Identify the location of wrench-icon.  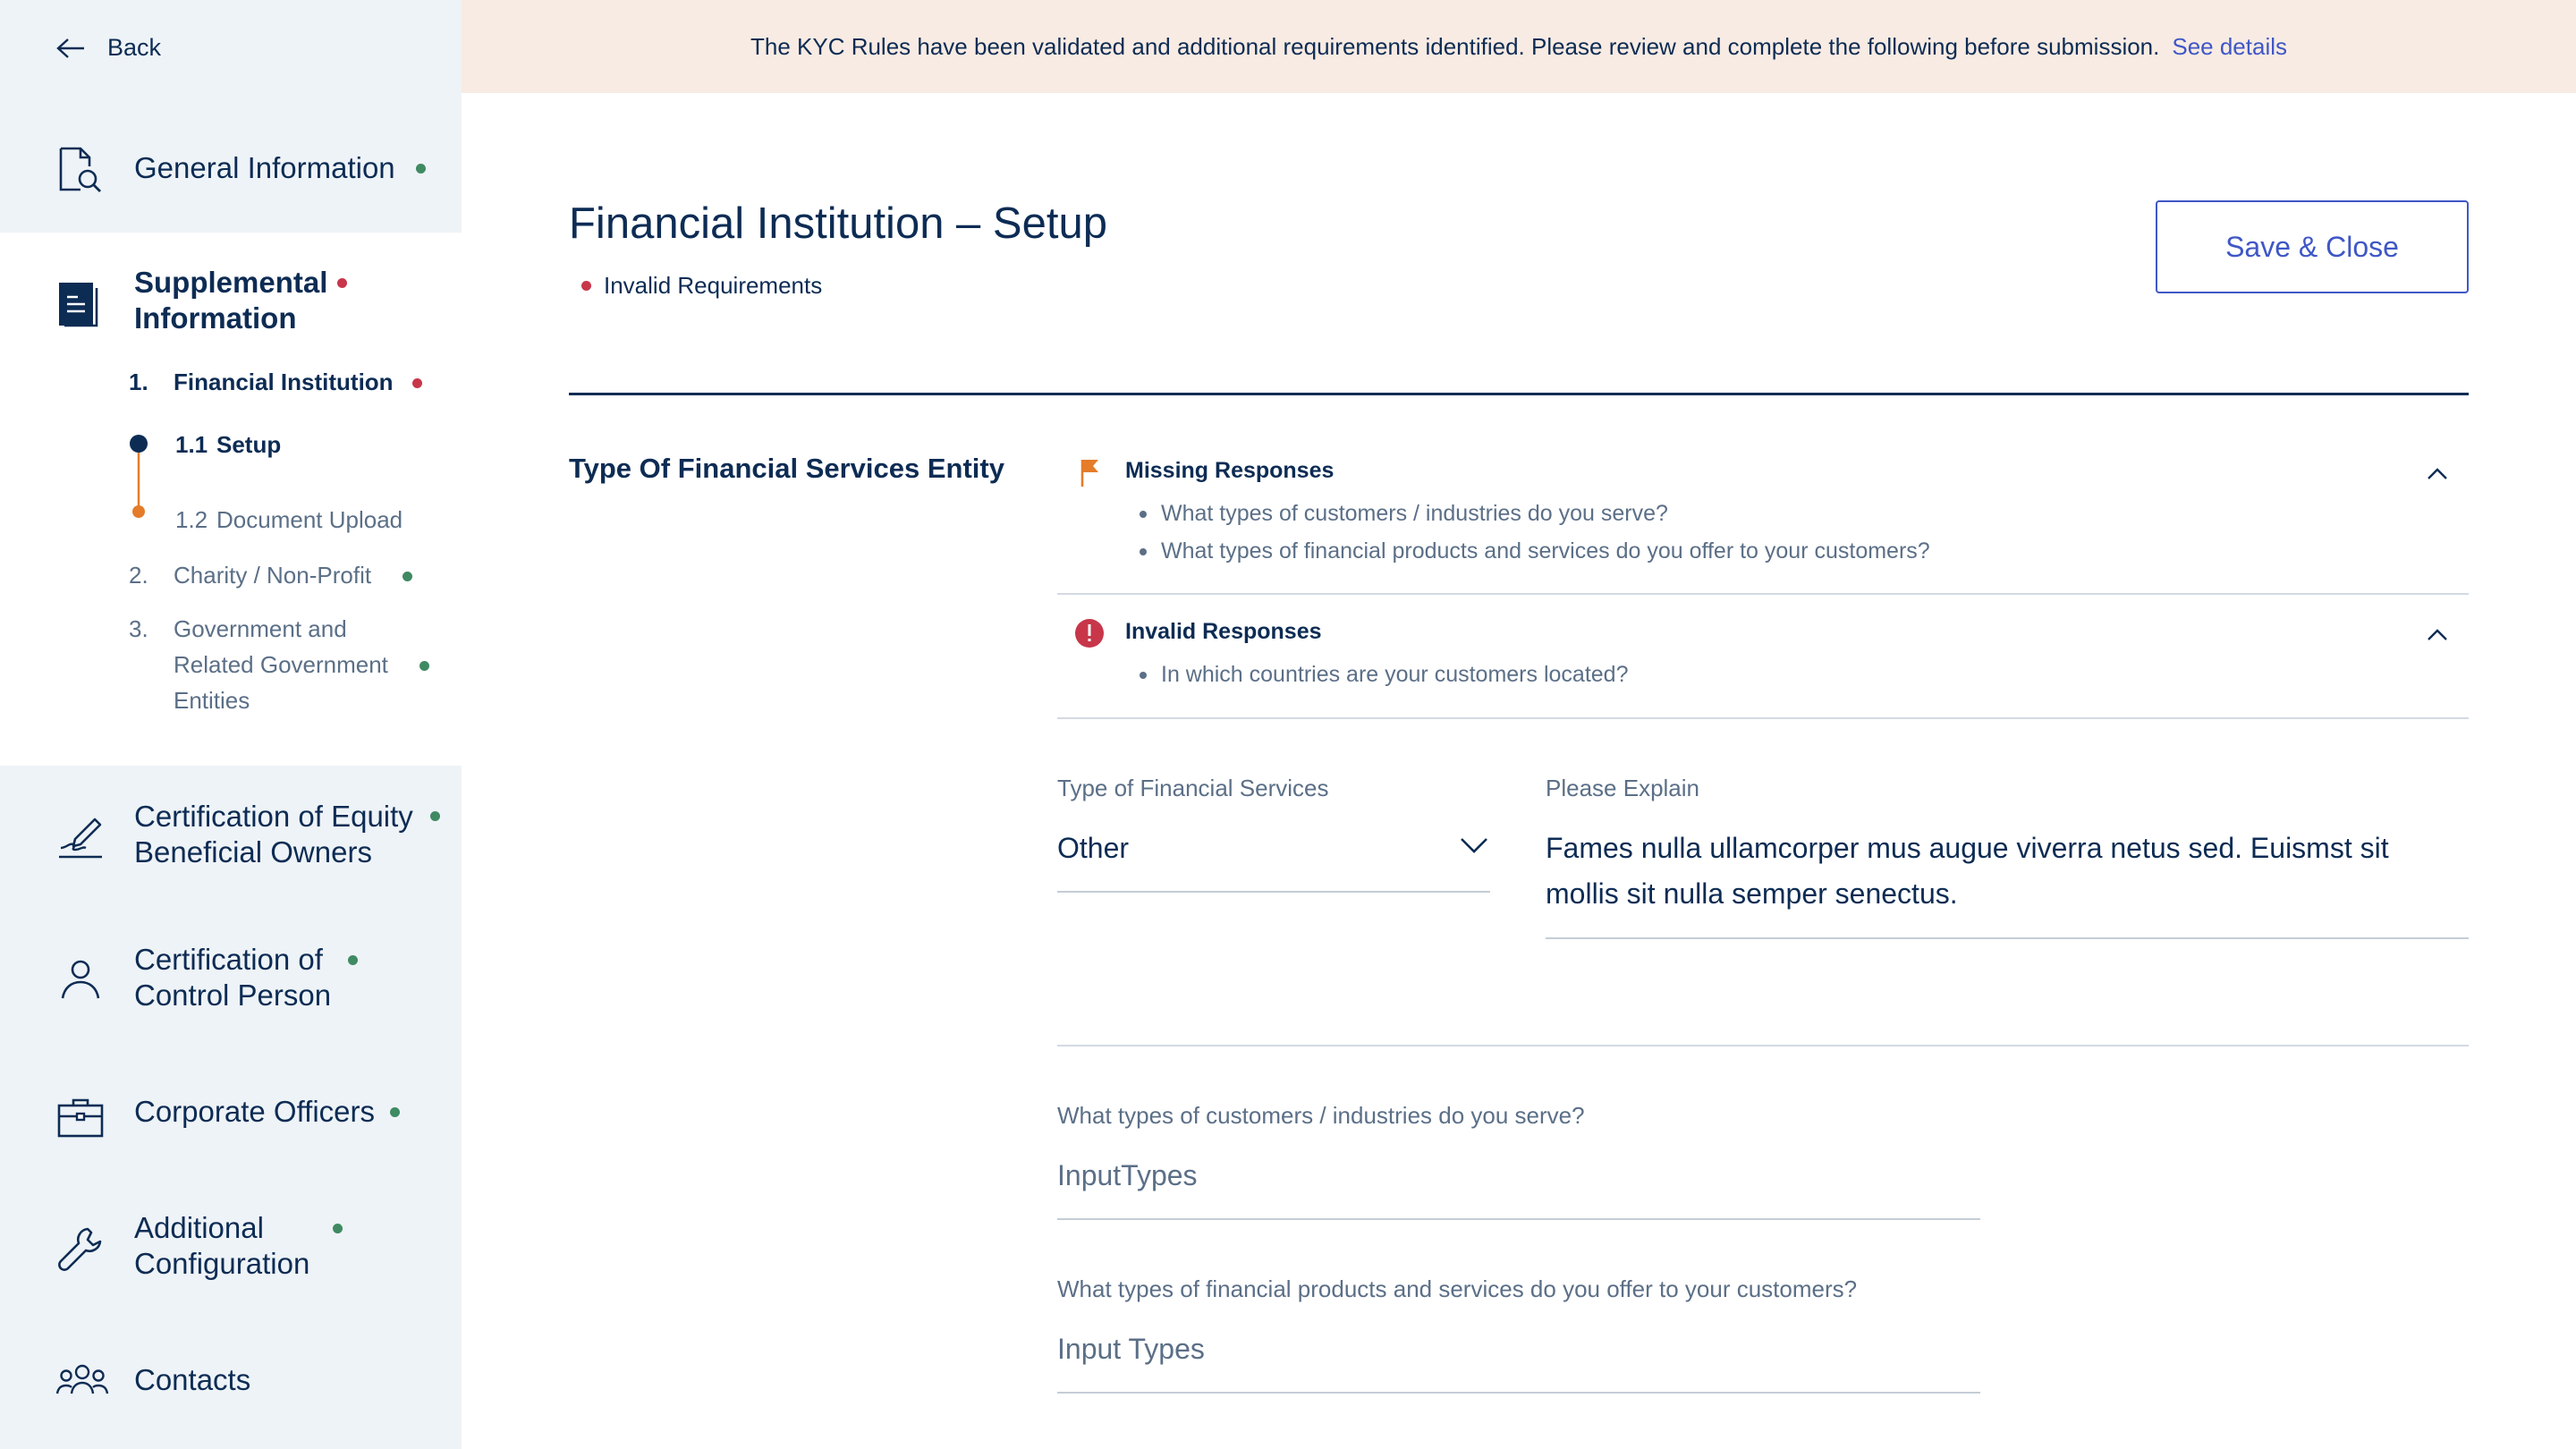
(80, 1249).